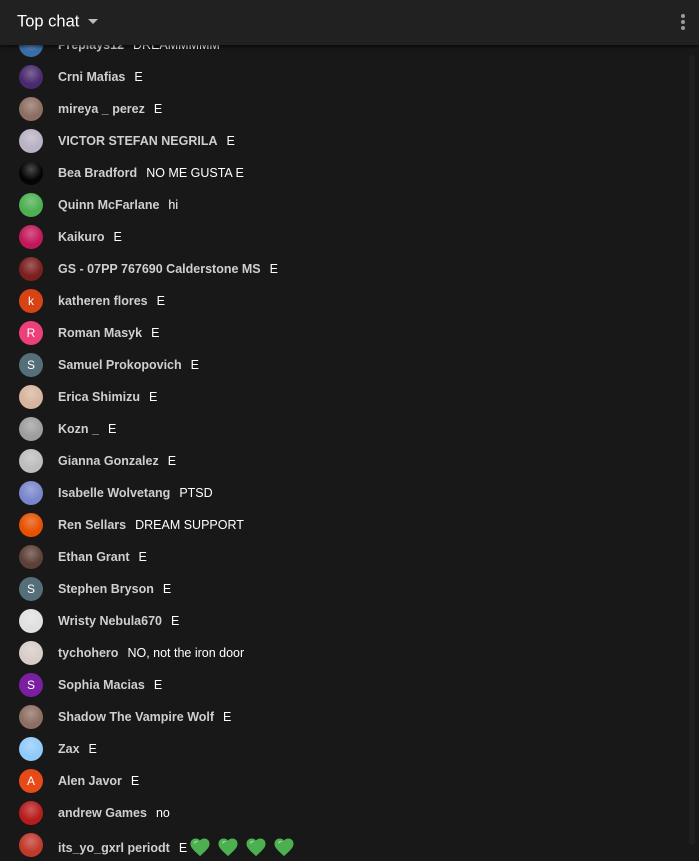 Image resolution: width=699 pixels, height=861 pixels. I want to click on author-name: Roman Masyk, so click(100, 333).